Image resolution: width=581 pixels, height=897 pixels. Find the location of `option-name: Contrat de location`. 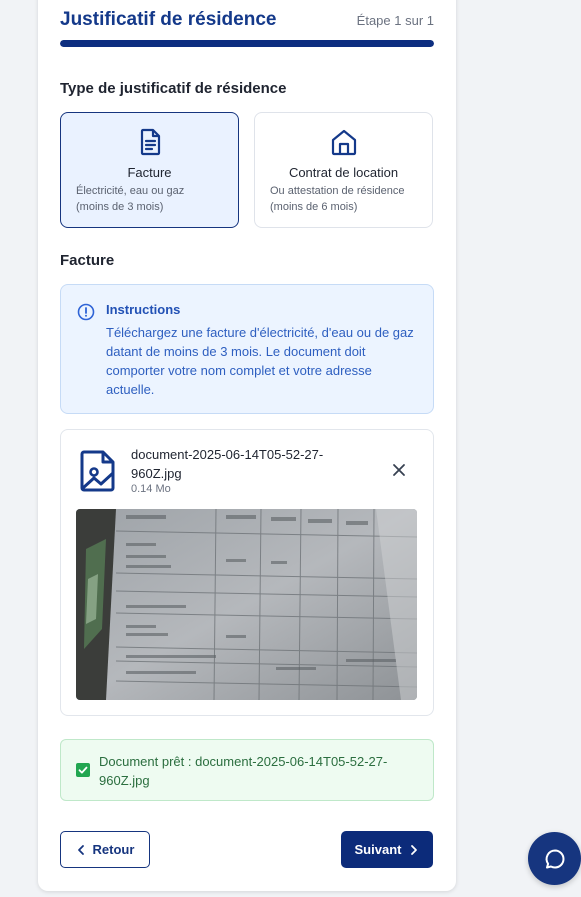

option-name: Contrat de location is located at coordinates (343, 172).